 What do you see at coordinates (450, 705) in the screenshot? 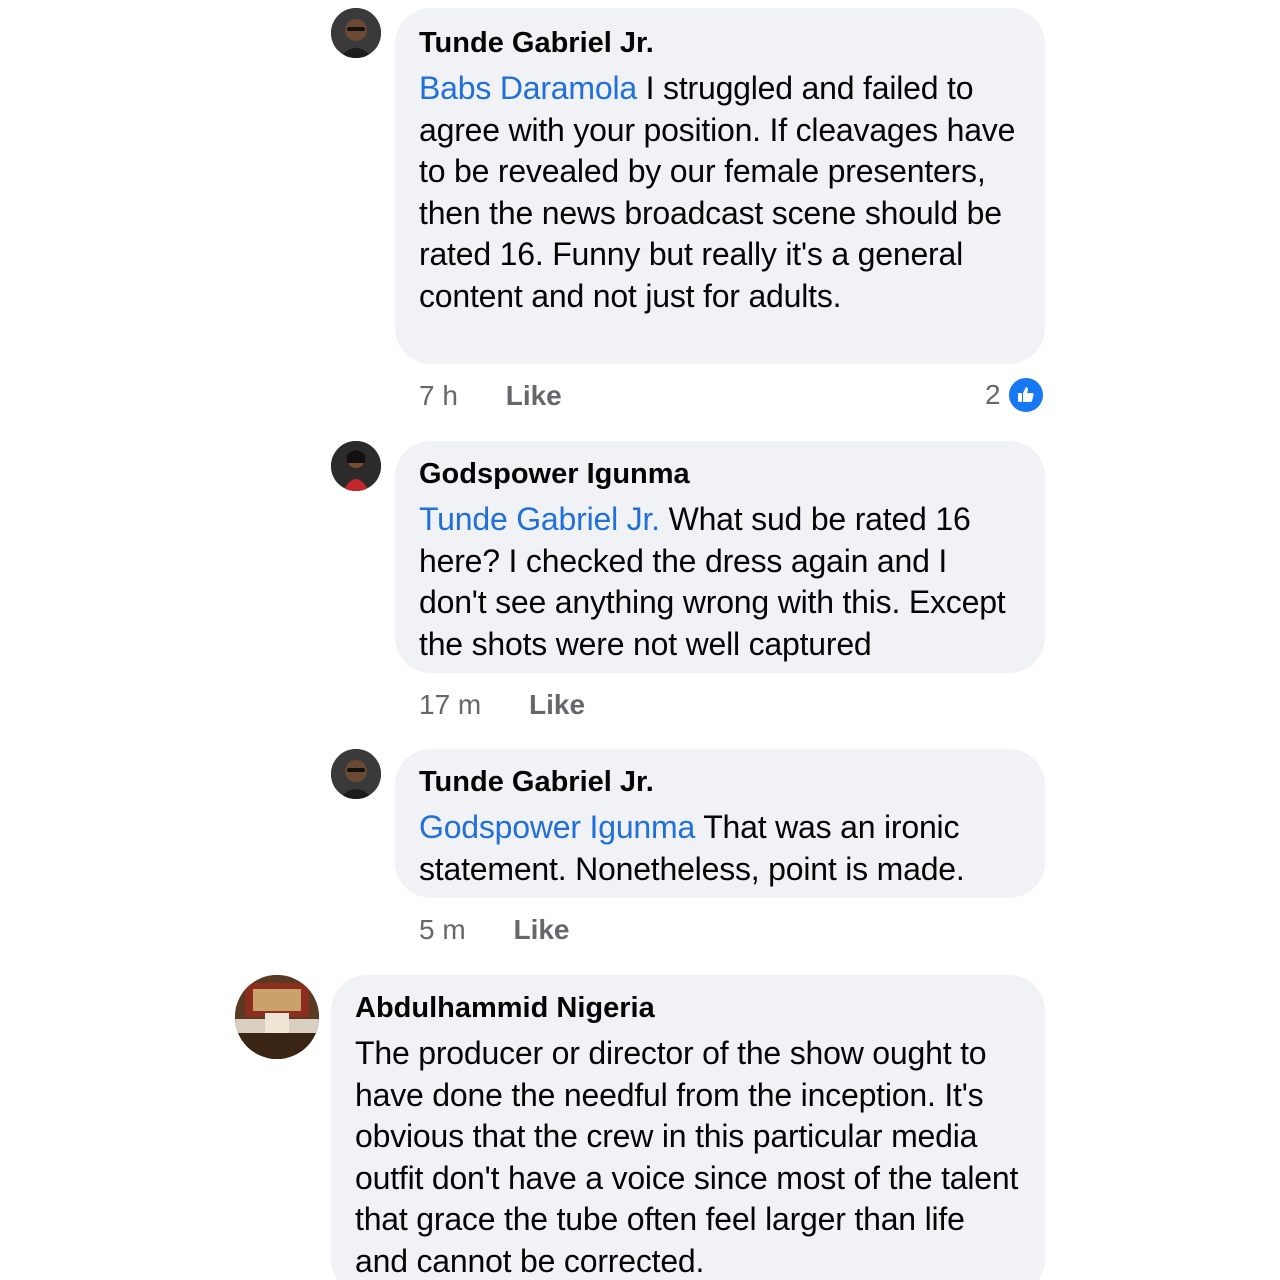
I see `comment-timestamp: 17 m` at bounding box center [450, 705].